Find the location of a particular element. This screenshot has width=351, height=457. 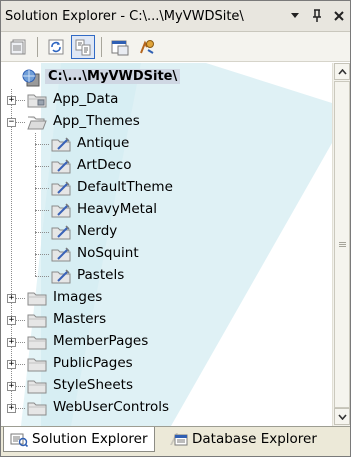

chevron-up-icon is located at coordinates (342, 71).